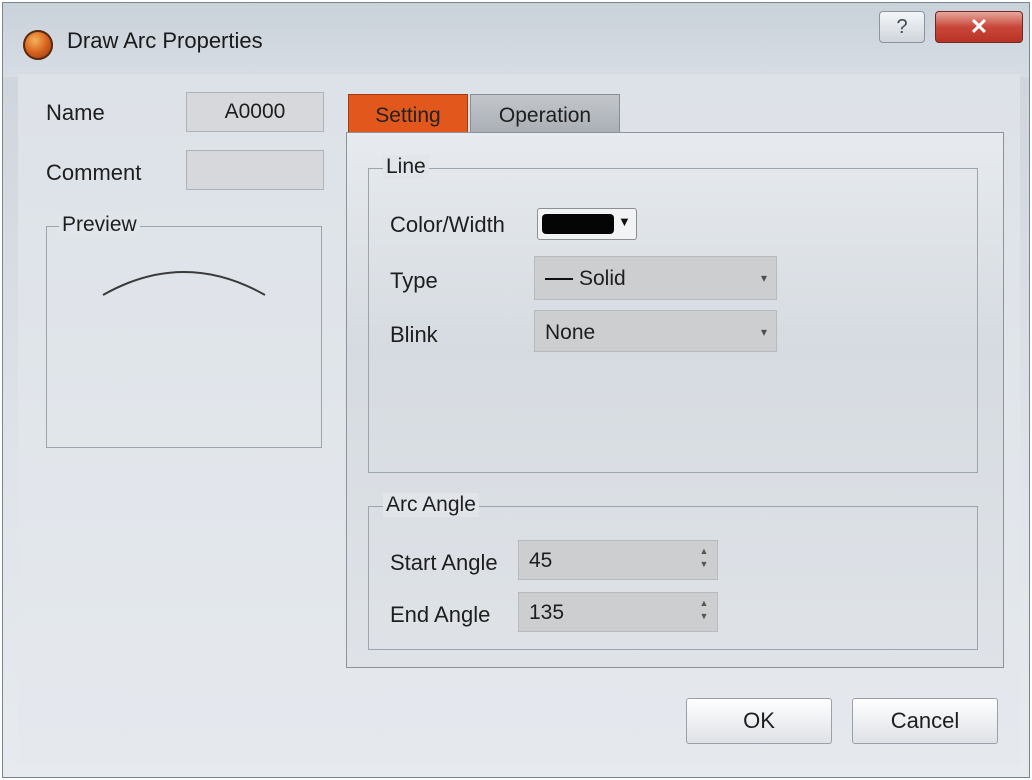 The width and height of the screenshot is (1032, 780). What do you see at coordinates (624, 221) in the screenshot?
I see `chevron-down-icon: ▼` at bounding box center [624, 221].